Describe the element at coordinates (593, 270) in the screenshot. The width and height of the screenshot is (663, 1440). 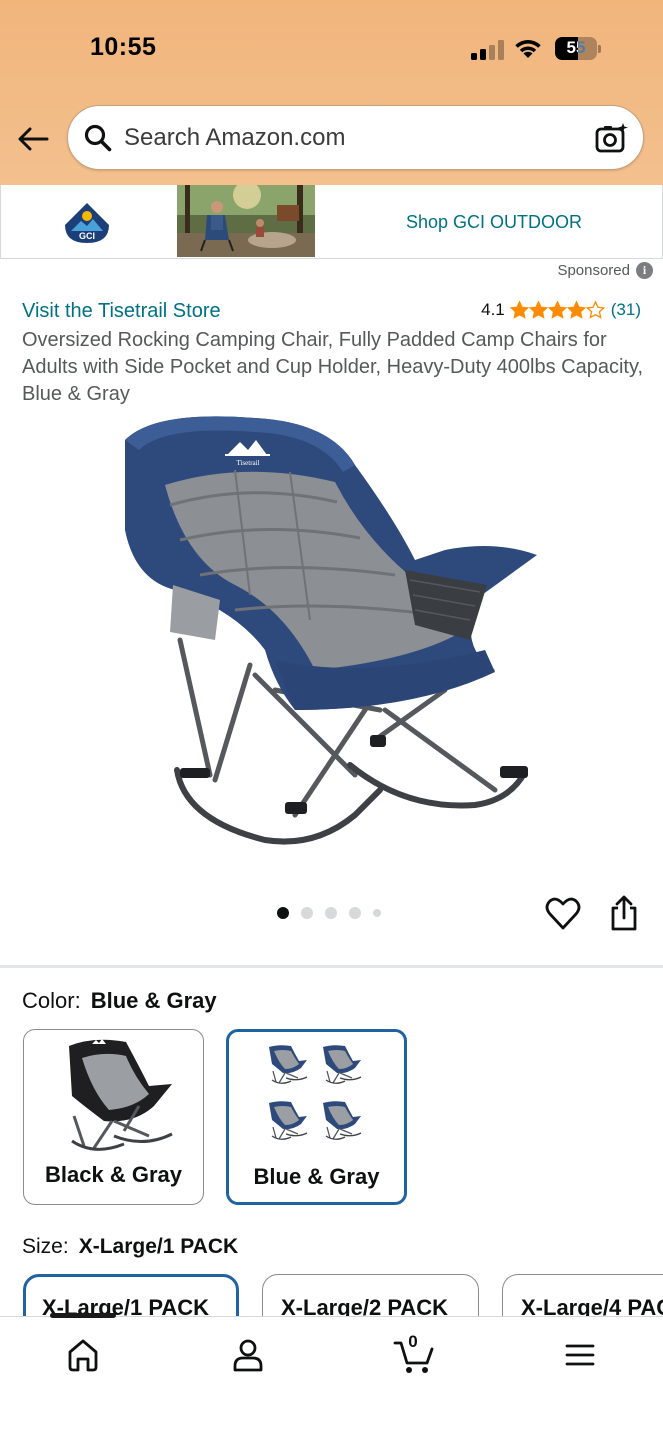
I see `sponsored-text: Sponsored` at that location.